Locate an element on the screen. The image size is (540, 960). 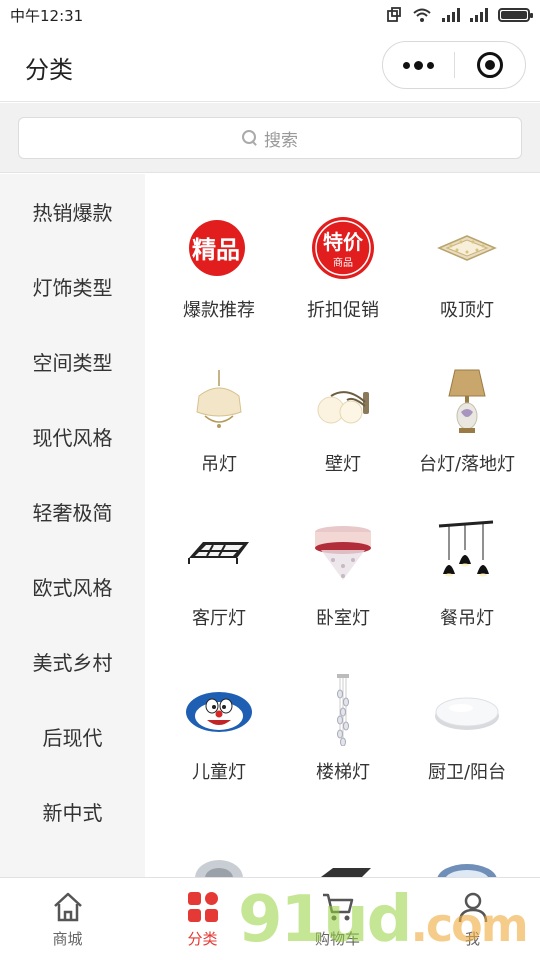
sidebar-item-label: 欧式风格 is located at coordinates (72, 588).